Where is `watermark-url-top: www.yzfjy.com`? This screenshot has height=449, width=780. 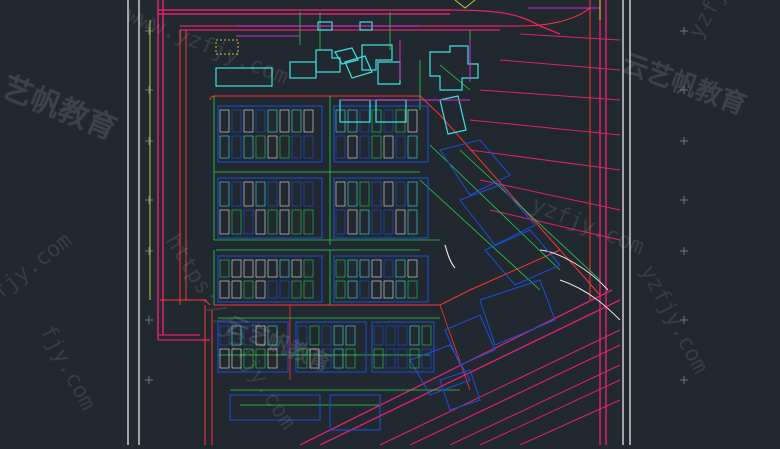
watermark-url-top: www.yzfjy.com is located at coordinates (207, 46).